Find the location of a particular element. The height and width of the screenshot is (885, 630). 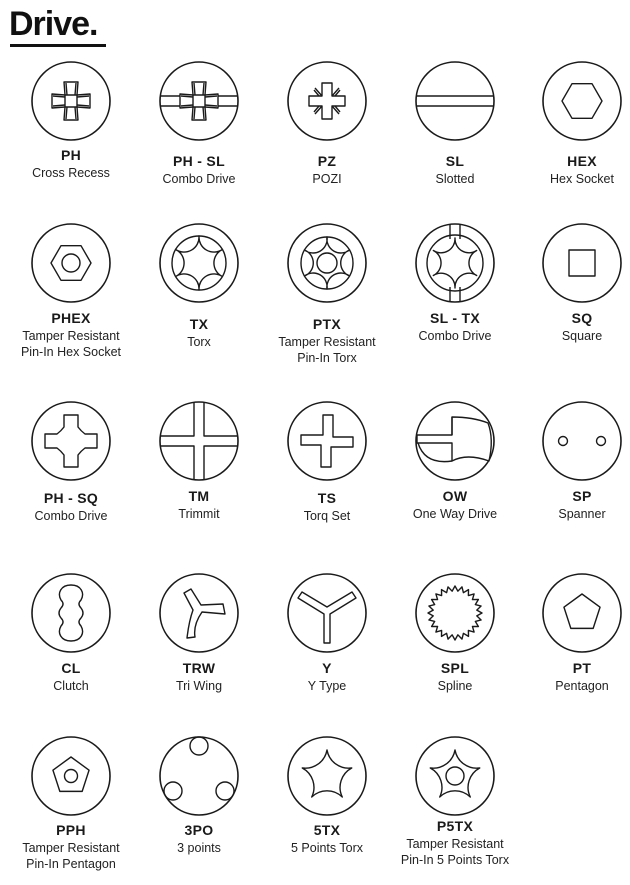

drive-code: 5TX is located at coordinates (327, 830).